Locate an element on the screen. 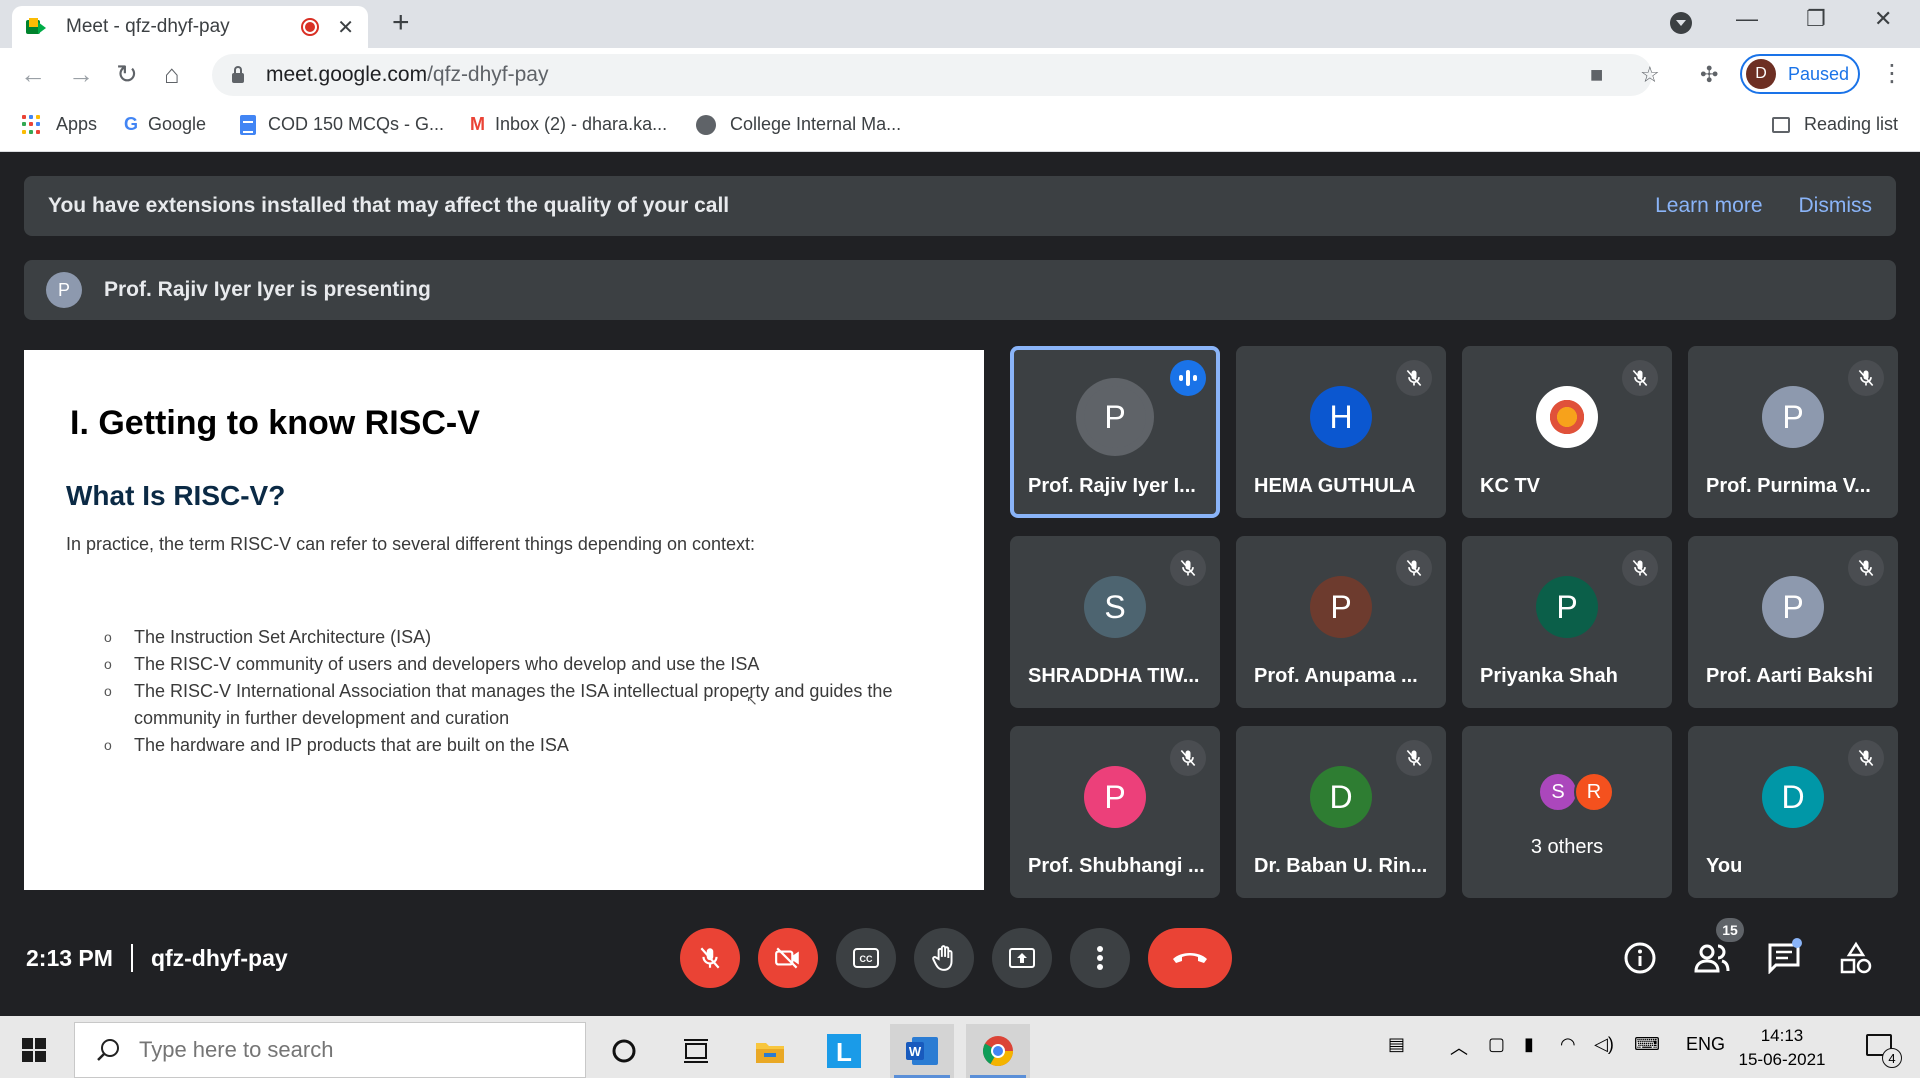  participant-tile: D You is located at coordinates (1793, 812).